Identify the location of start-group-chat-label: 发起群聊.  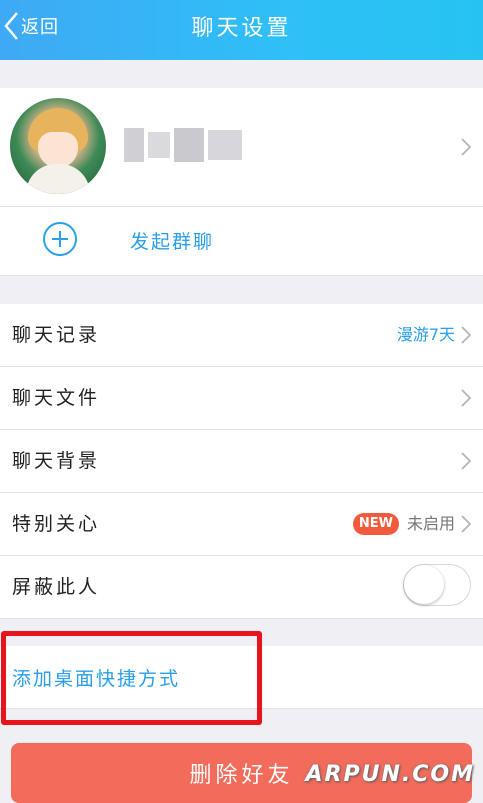
(172, 242).